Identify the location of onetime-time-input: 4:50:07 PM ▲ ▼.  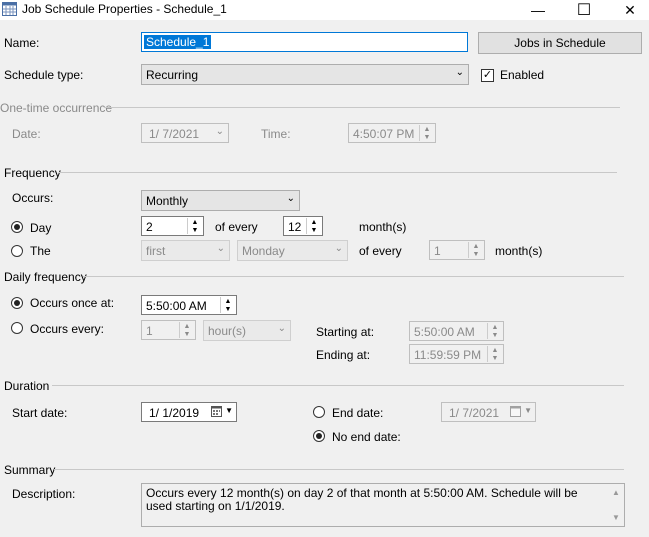
(392, 133).